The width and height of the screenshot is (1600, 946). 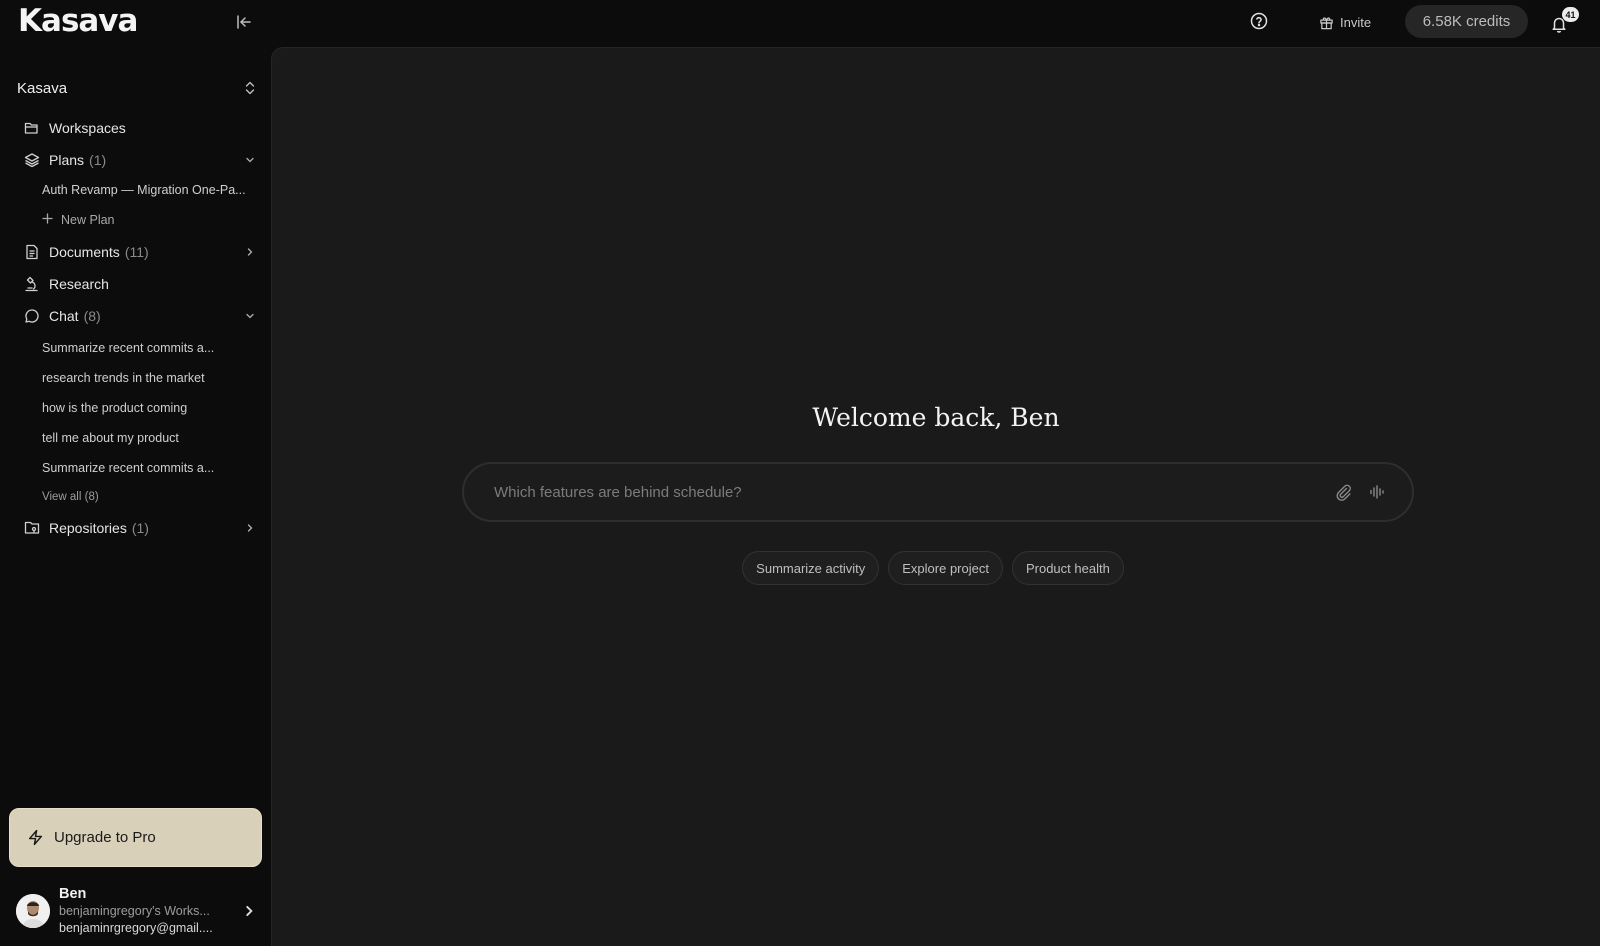 I want to click on documents-count: (11), so click(x=136, y=252).